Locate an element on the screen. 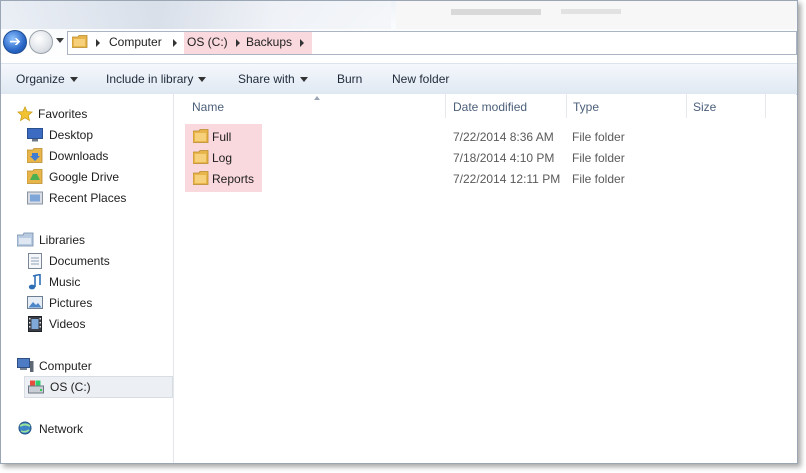 The image size is (806, 473). file-name: Log is located at coordinates (222, 158).